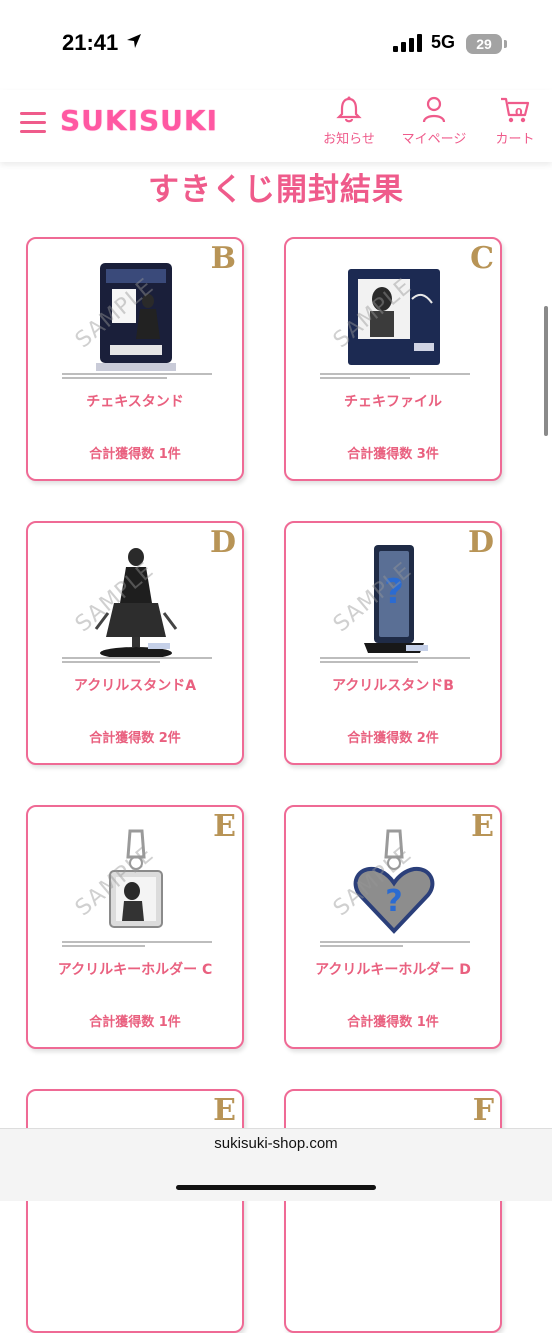 The height and width of the screenshot is (1333, 552). I want to click on result-card: E SAMPLE アクリルキーホルダー C 合計獲得数 1件, so click(135, 927).